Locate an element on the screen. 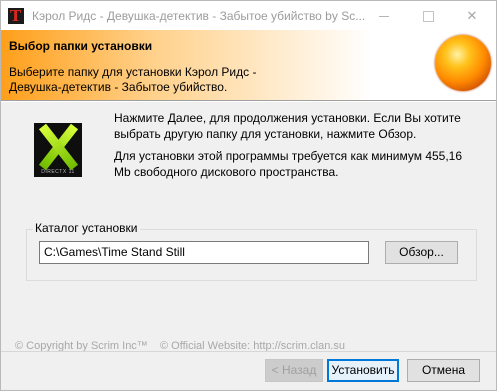 The image size is (497, 391). app-icon: T is located at coordinates (16, 16).